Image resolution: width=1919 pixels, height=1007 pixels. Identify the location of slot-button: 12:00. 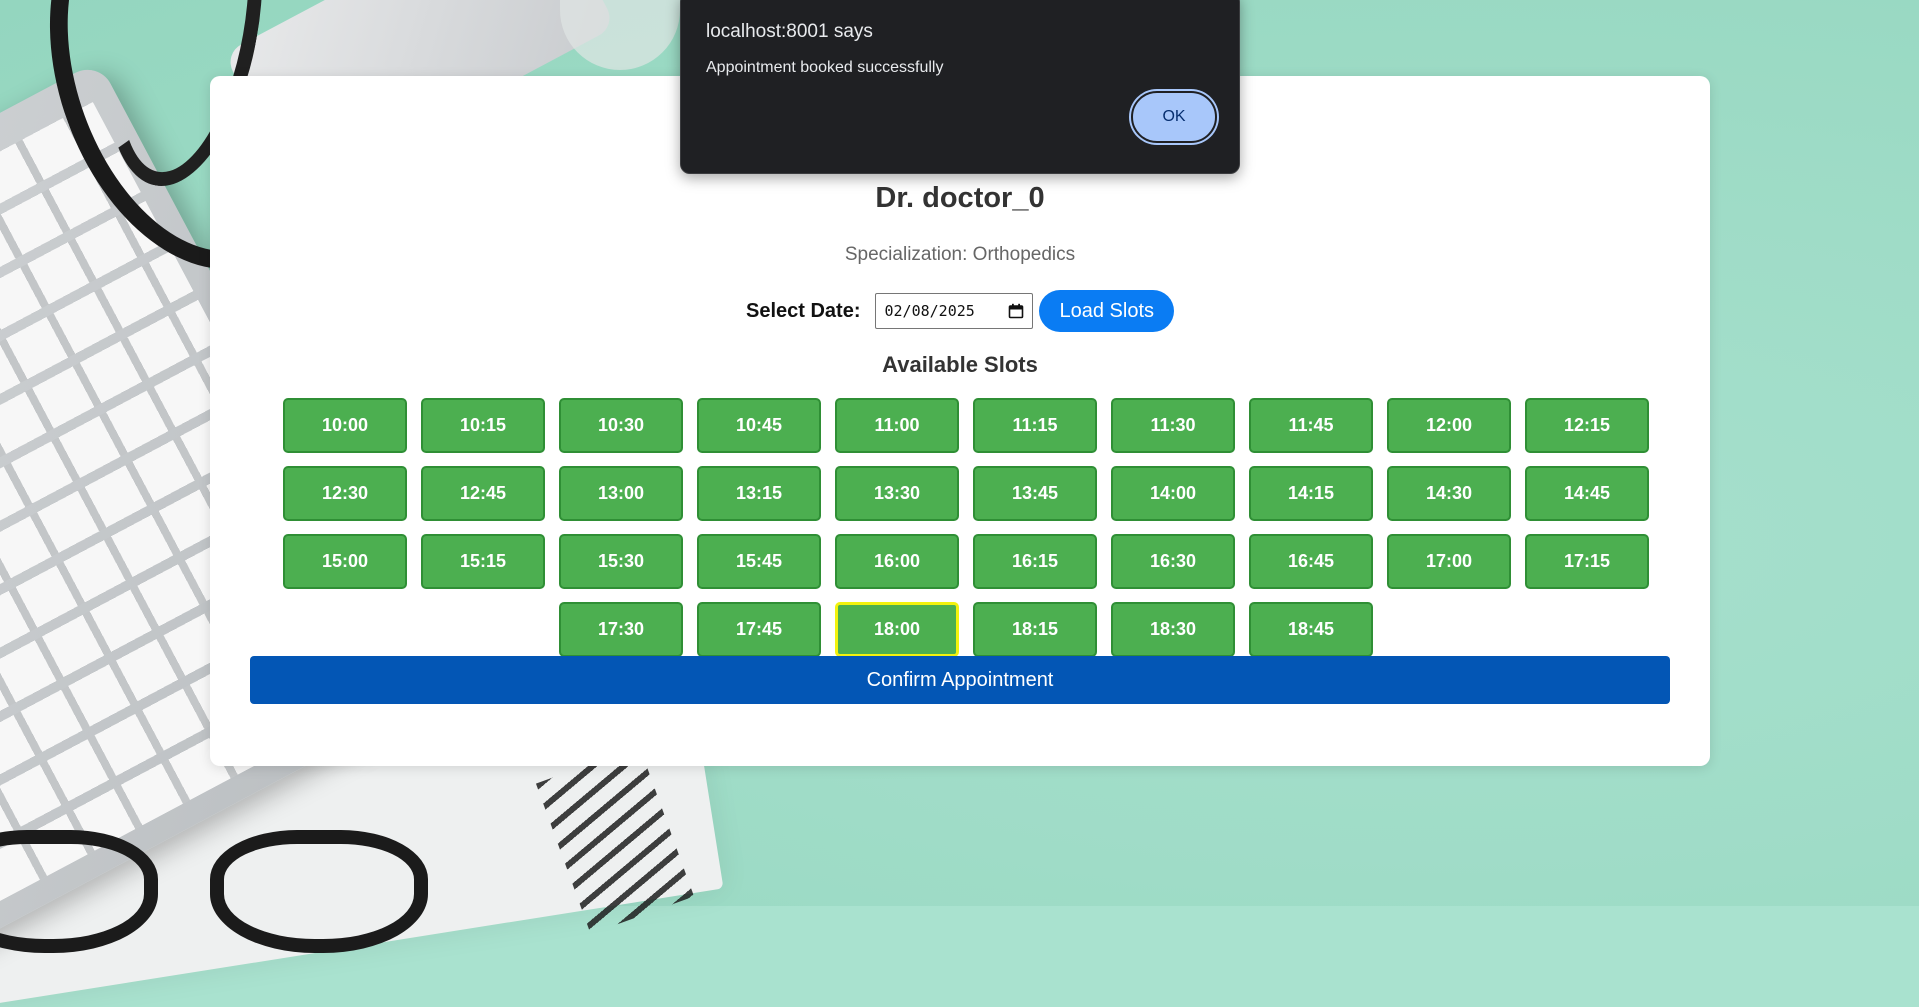
(1449, 425).